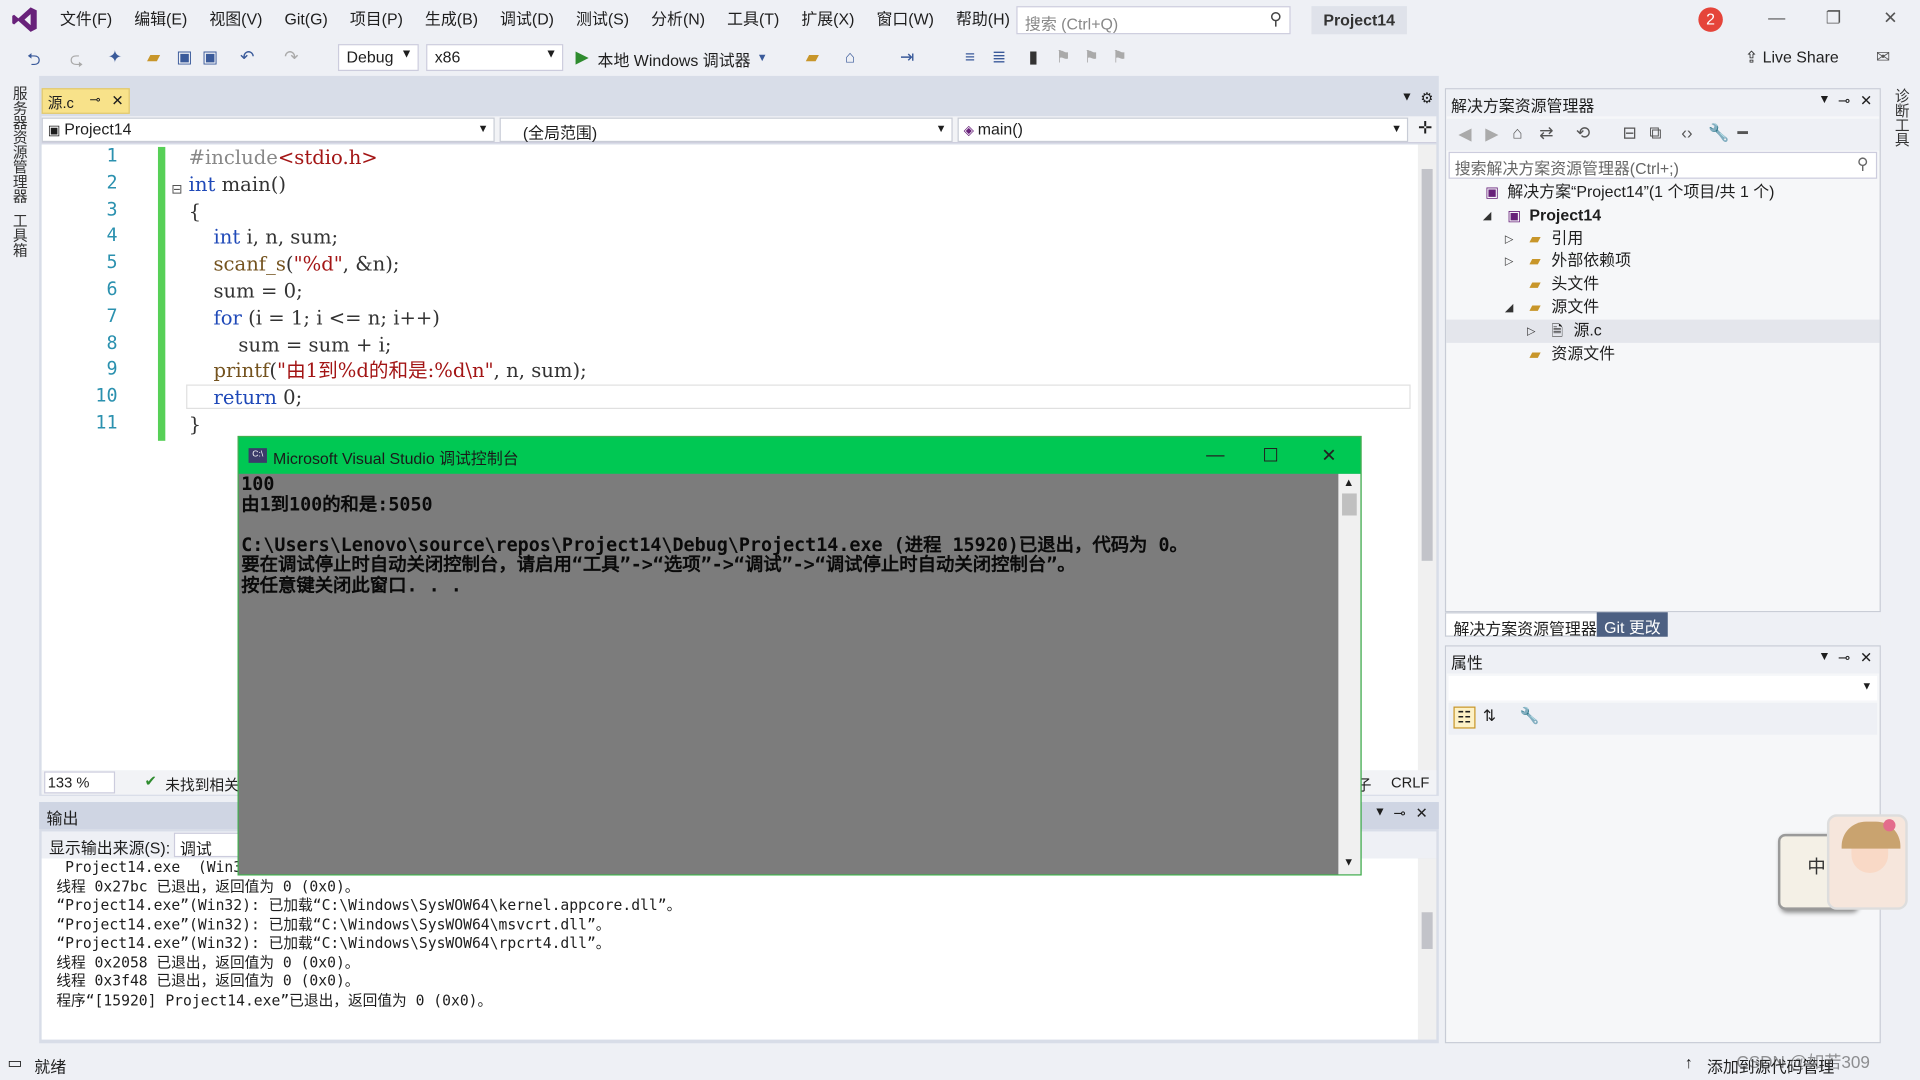  Describe the element at coordinates (1743, 132) in the screenshot. I see `minus-icon: ━` at that location.